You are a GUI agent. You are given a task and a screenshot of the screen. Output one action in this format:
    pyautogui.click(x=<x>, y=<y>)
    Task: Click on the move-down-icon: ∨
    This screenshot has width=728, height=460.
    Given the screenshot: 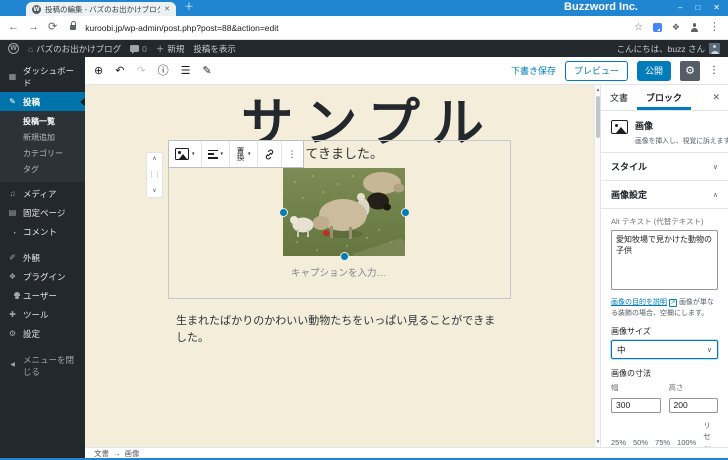 What is the action you would take?
    pyautogui.click(x=154, y=191)
    